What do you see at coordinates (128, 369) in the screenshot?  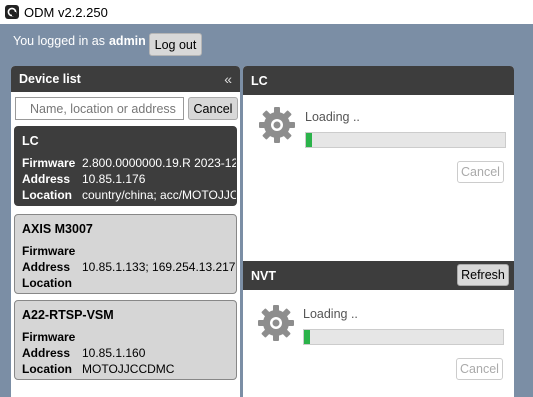 I see `location-value: MOTOJJCCDMC` at bounding box center [128, 369].